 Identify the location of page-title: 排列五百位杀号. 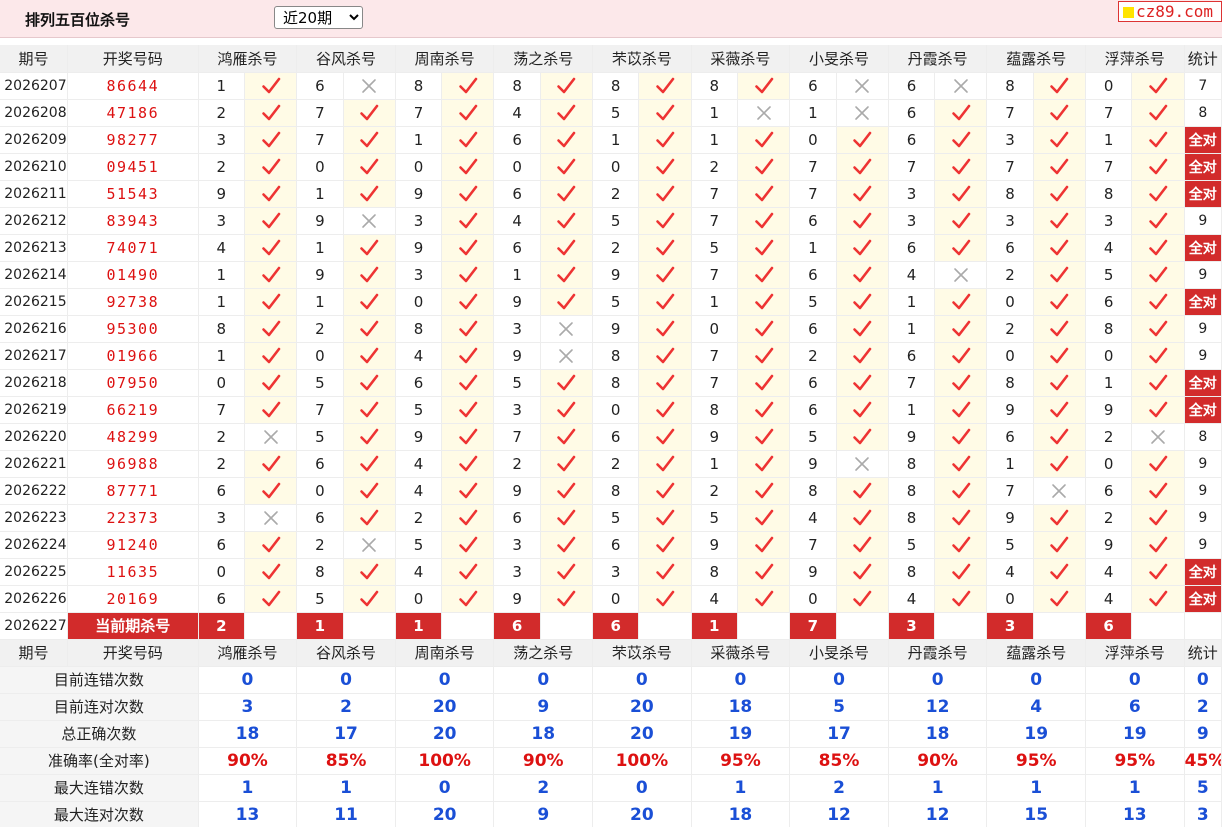
(78, 20).